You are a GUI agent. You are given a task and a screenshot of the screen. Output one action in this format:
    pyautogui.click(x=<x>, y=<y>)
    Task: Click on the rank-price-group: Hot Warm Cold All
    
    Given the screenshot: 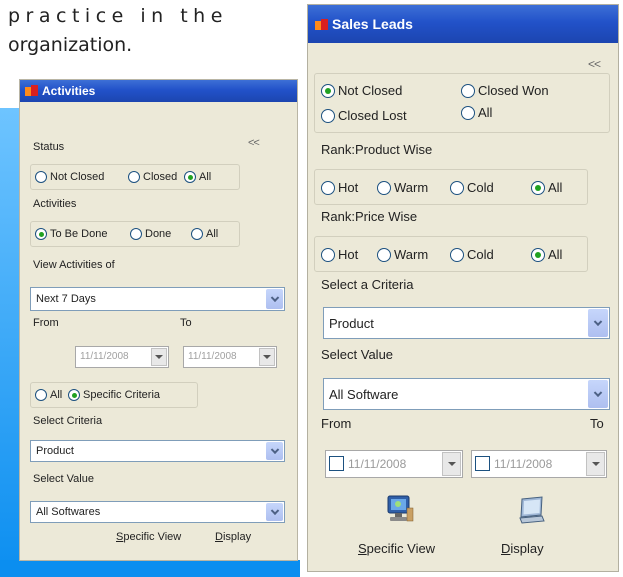 What is the action you would take?
    pyautogui.click(x=451, y=254)
    